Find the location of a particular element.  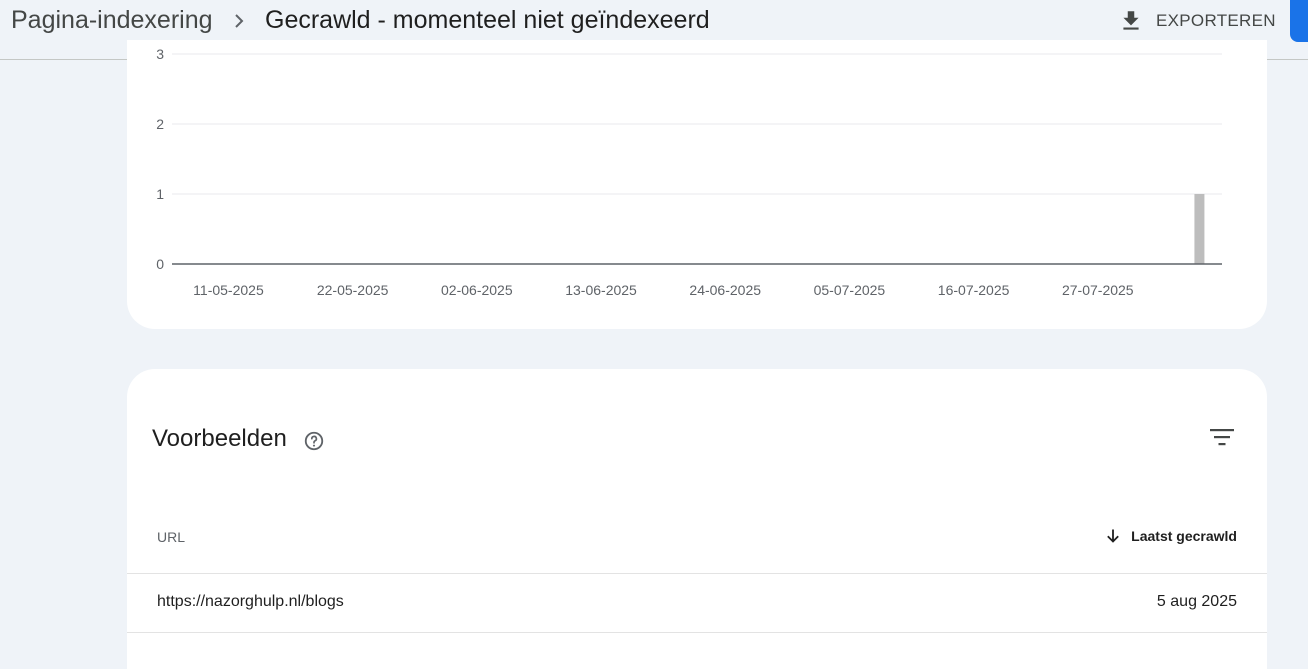

row-last-crawled: 5 aug 2025 is located at coordinates (1196, 601).